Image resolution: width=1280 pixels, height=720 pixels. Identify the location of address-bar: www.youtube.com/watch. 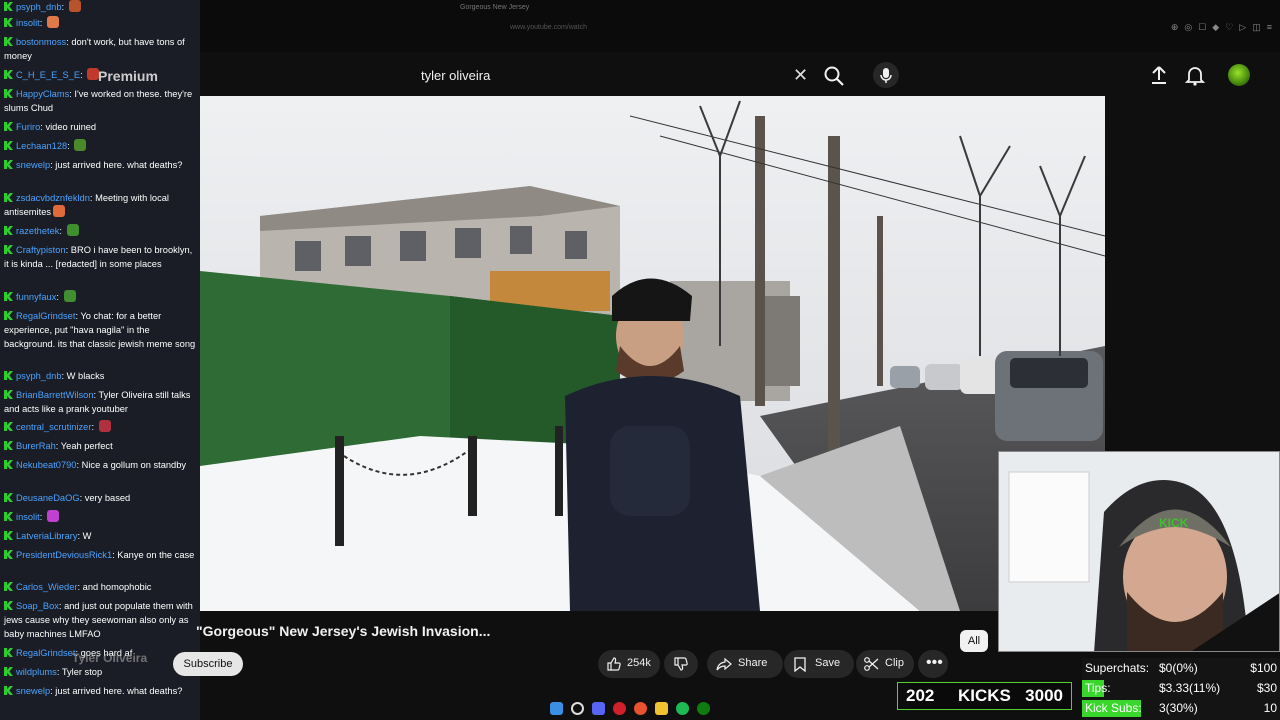
(548, 27).